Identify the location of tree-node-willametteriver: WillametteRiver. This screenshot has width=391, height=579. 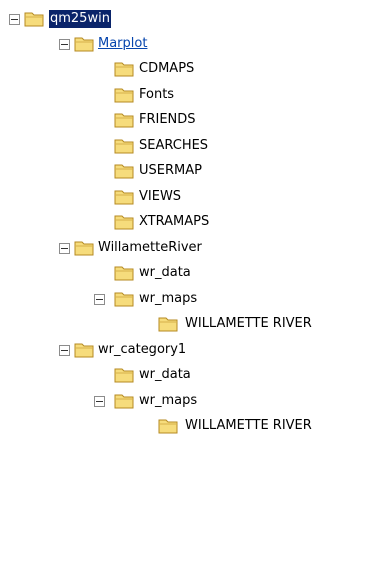
(195, 248).